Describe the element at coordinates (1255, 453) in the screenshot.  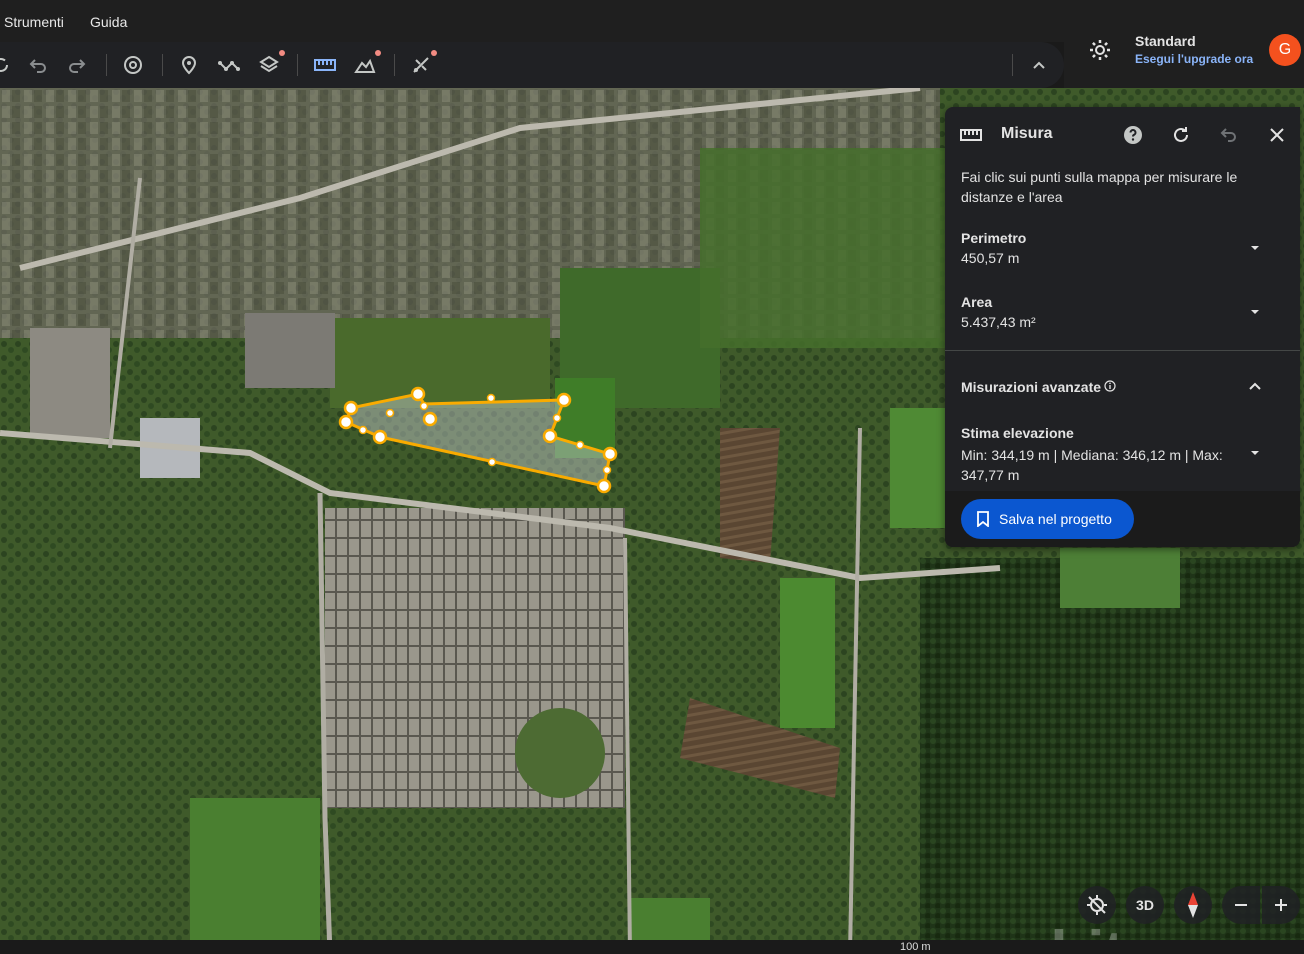
I see `elevation-expand-icon` at that location.